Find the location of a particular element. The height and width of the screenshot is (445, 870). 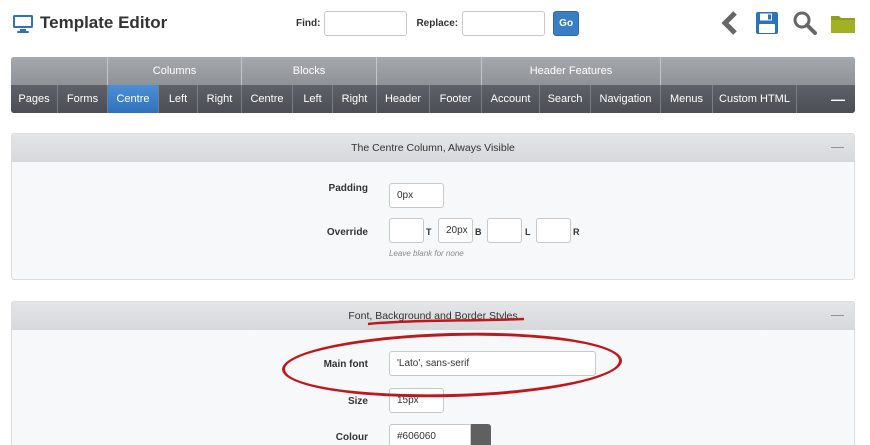

open-folder-button is located at coordinates (843, 23).